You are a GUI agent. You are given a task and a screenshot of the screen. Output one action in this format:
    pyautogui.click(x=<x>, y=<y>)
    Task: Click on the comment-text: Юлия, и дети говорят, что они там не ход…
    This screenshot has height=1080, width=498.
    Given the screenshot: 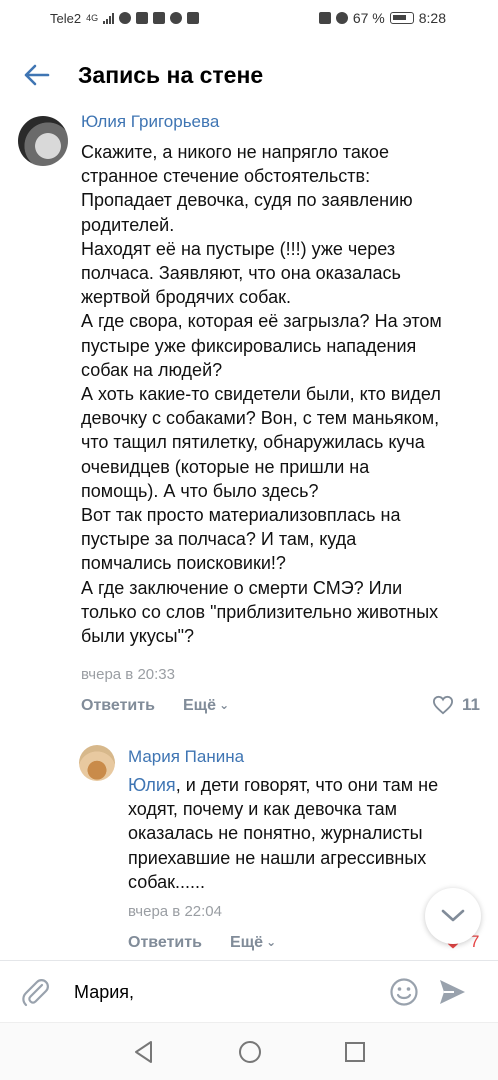 What is the action you would take?
    pyautogui.click(x=298, y=833)
    